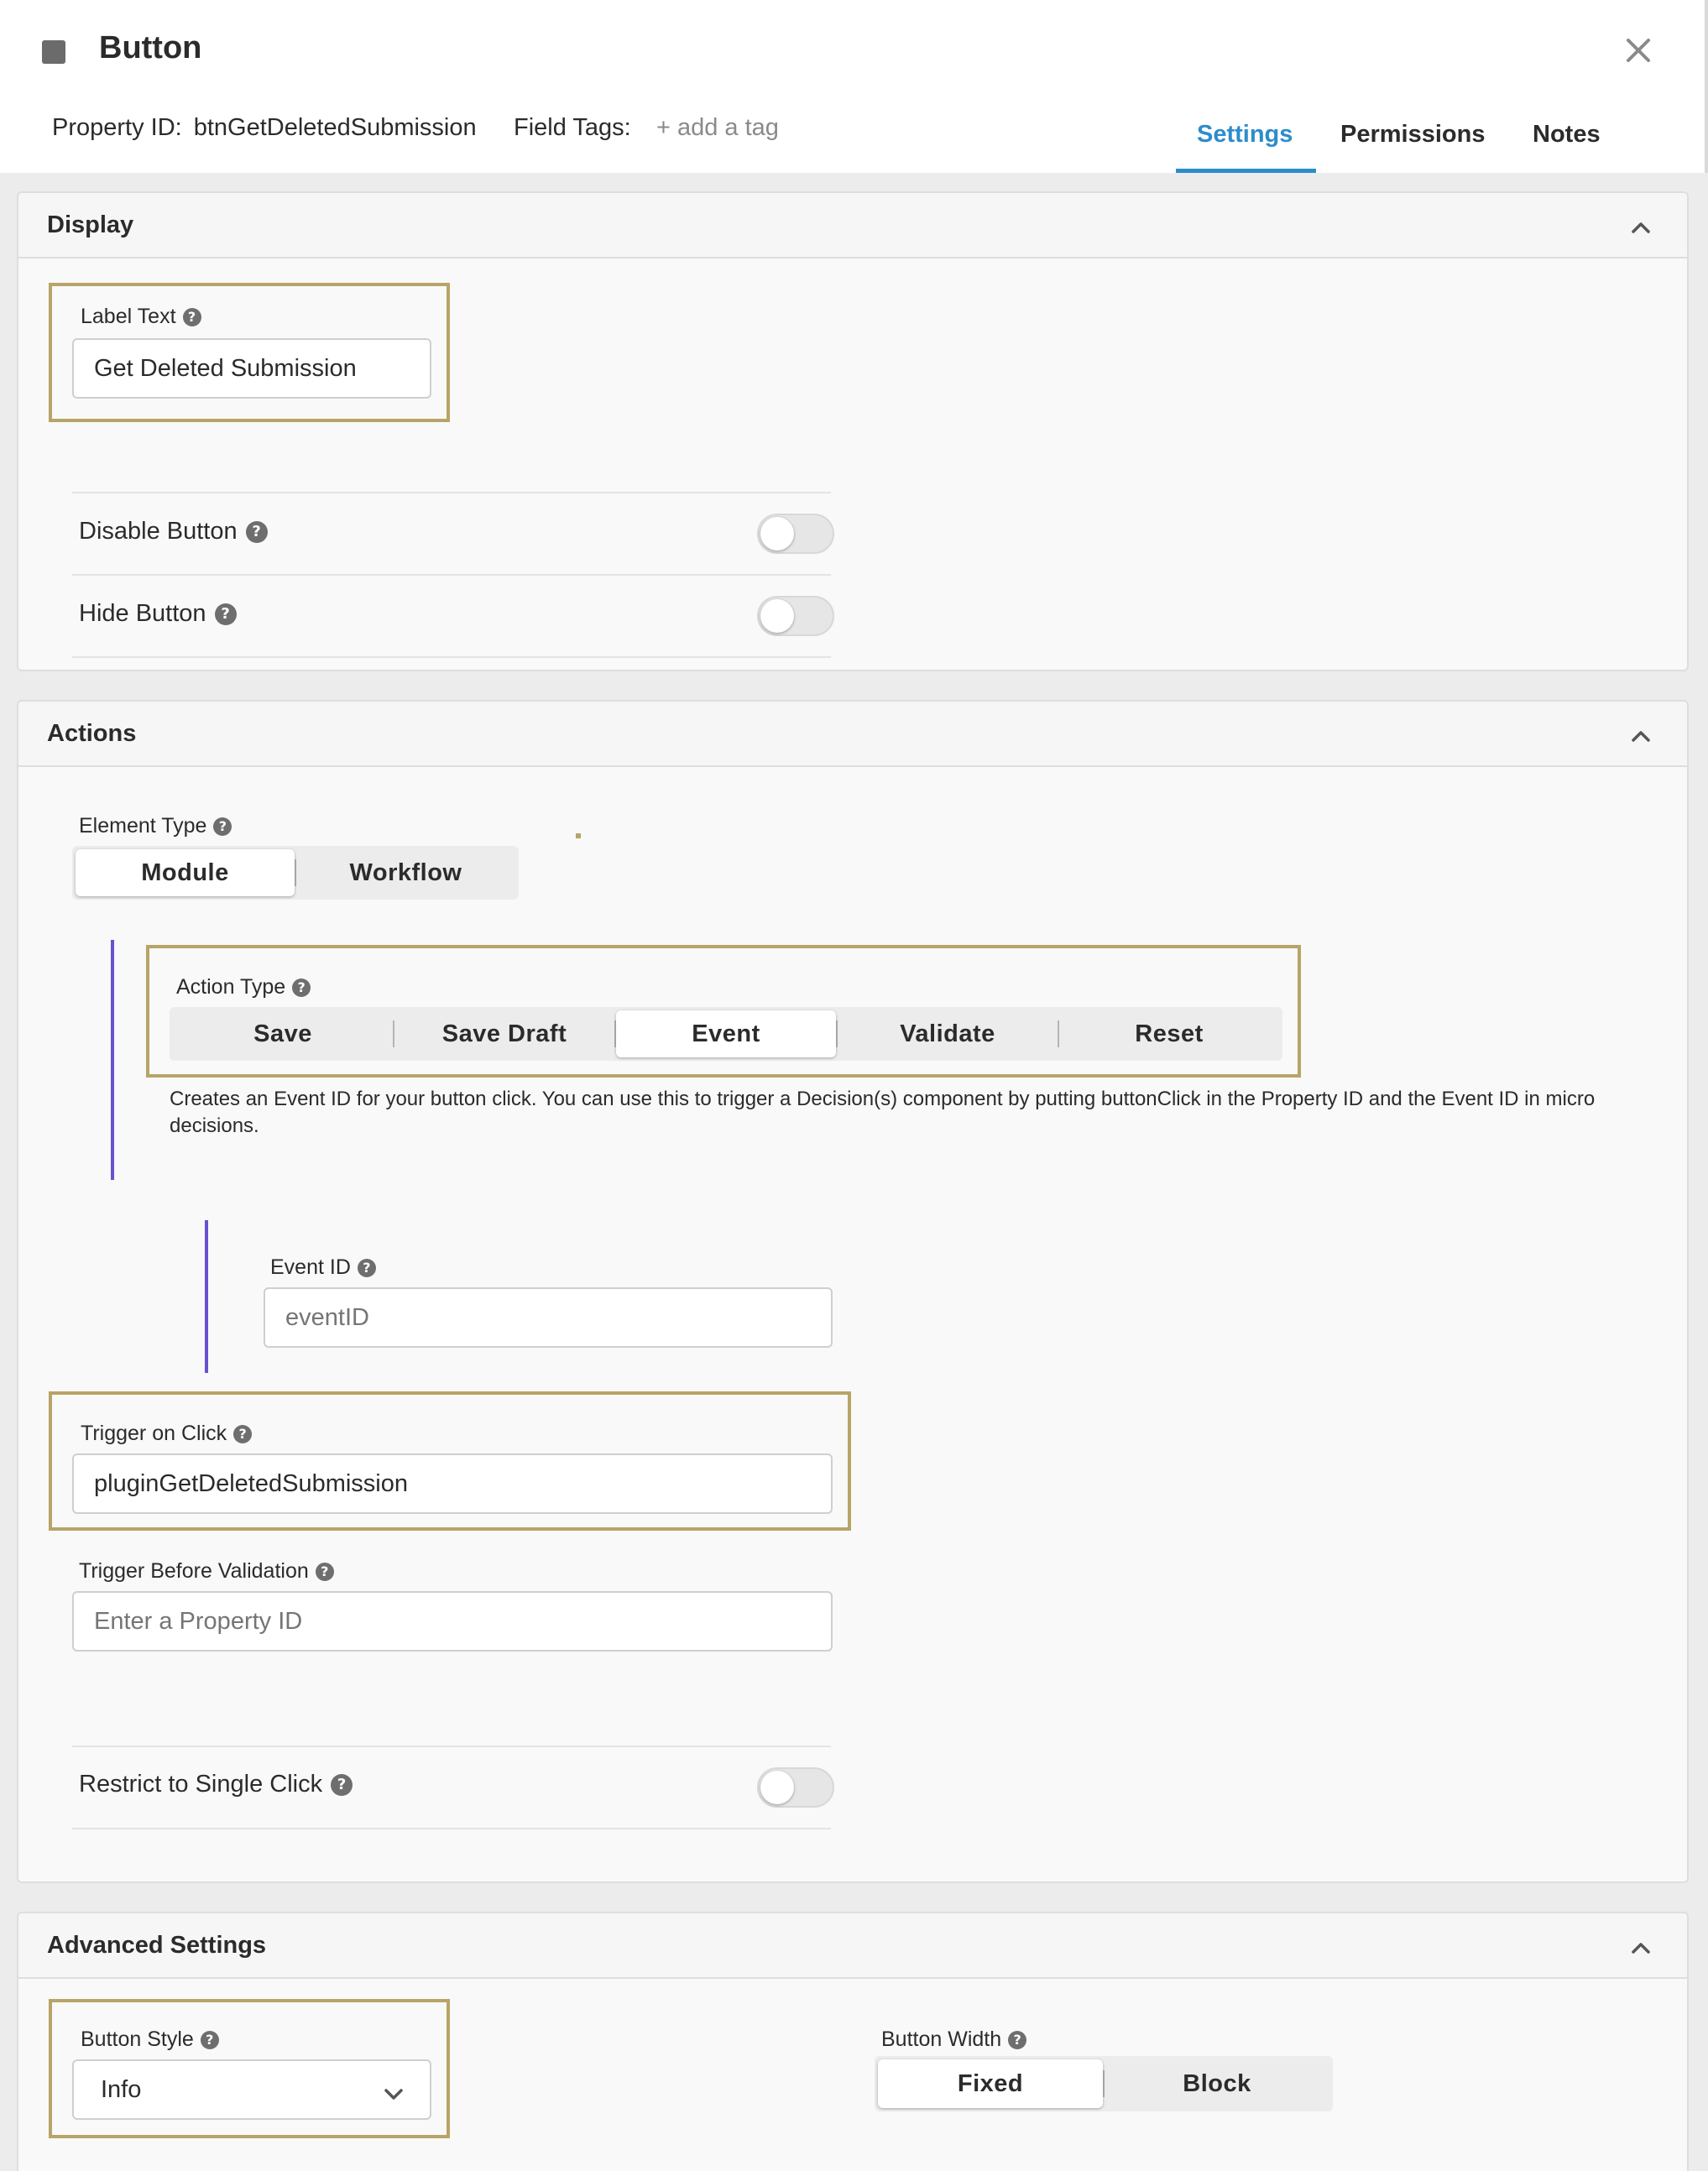  What do you see at coordinates (117, 127) in the screenshot?
I see `property-id-label: Property ID:` at bounding box center [117, 127].